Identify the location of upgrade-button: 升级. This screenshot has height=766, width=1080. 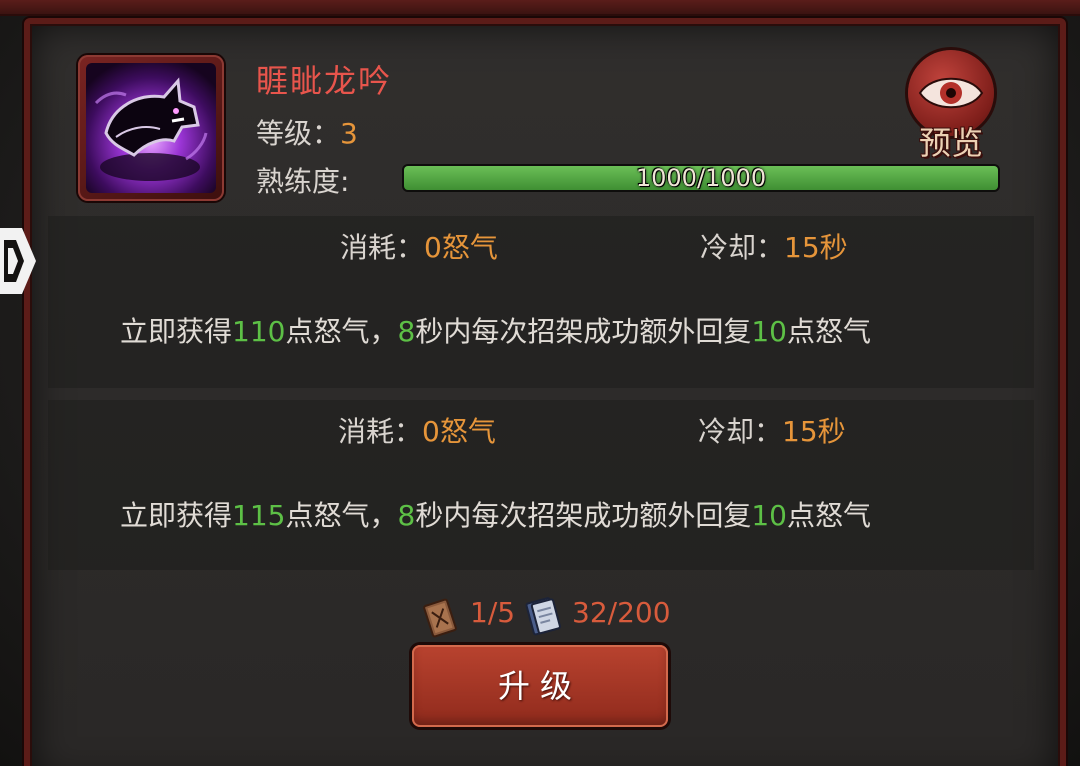
(540, 686).